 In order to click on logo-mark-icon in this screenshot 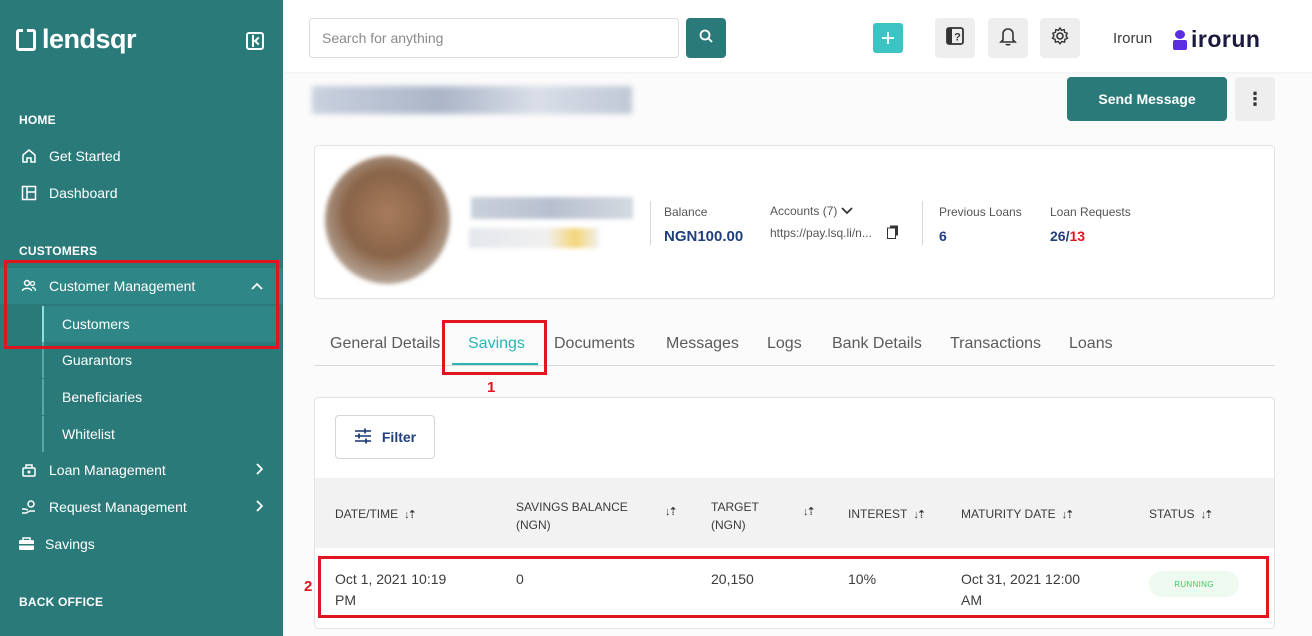, I will do `click(26, 39)`.